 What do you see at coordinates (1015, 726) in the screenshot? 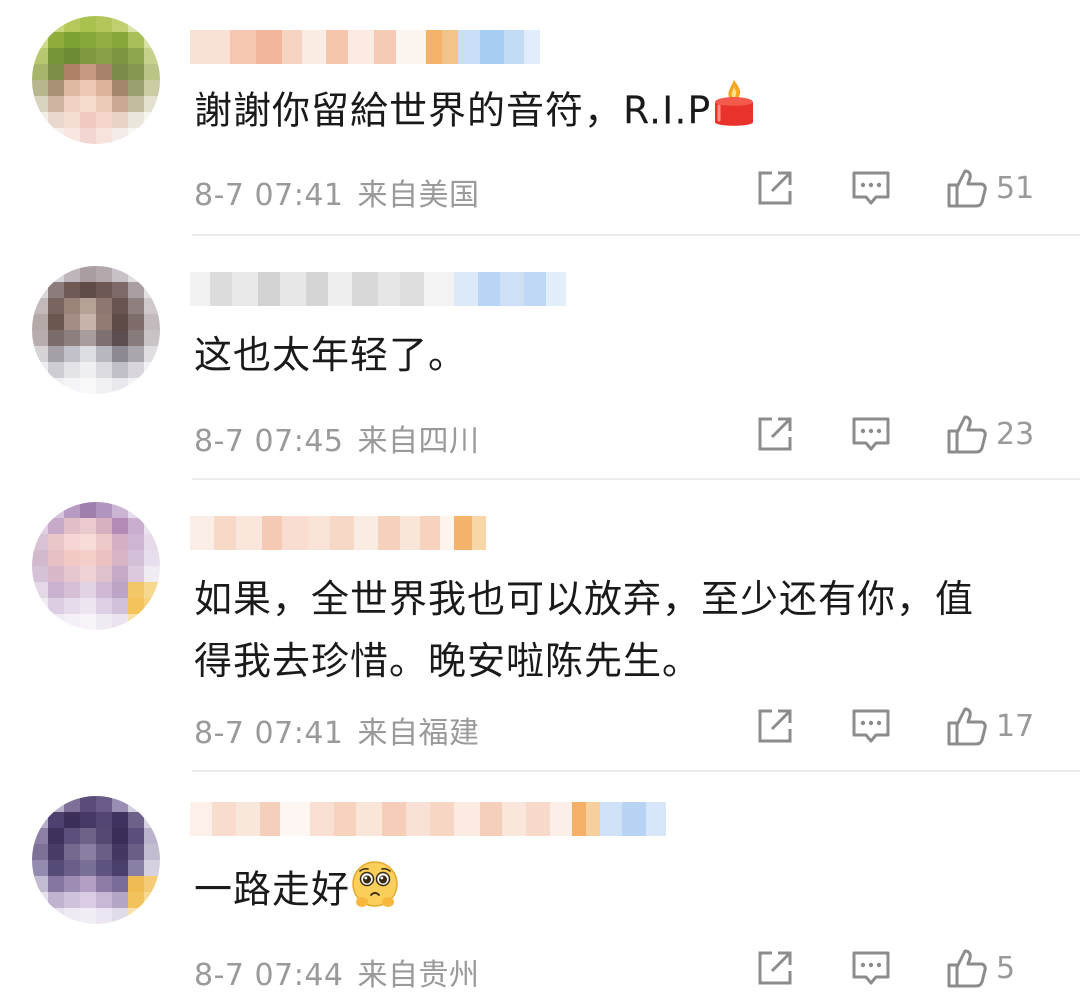
I see `like-count: 17` at bounding box center [1015, 726].